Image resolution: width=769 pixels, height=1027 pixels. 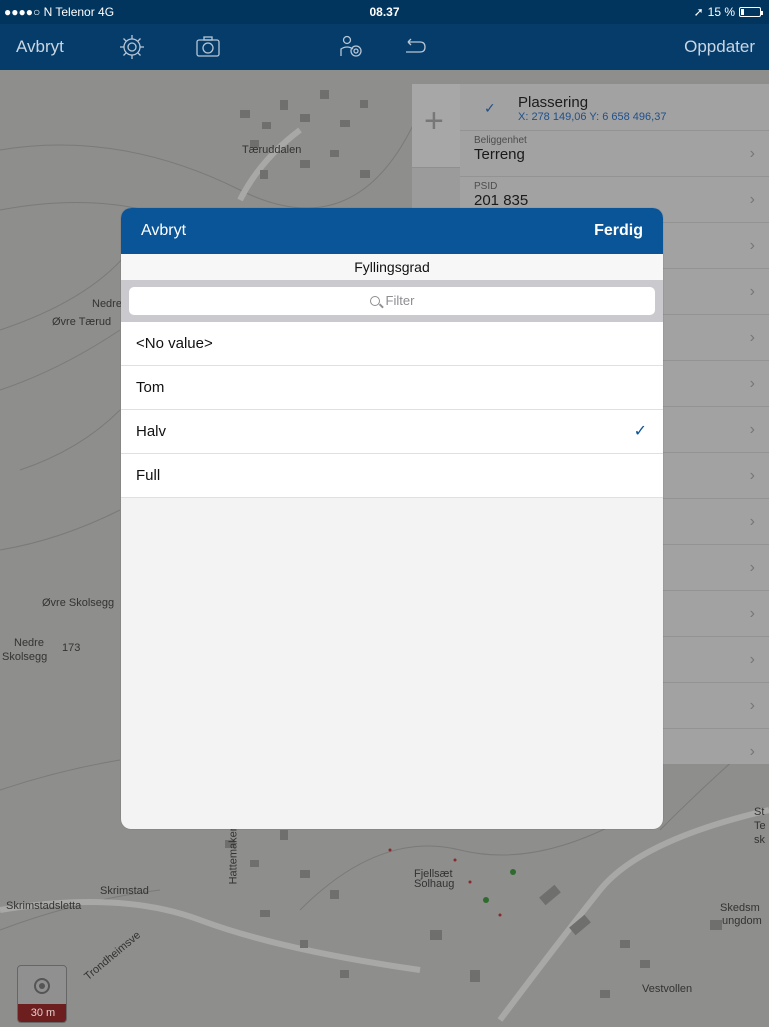 I want to click on locate-scale-widget: 30 m, so click(x=42, y=994).